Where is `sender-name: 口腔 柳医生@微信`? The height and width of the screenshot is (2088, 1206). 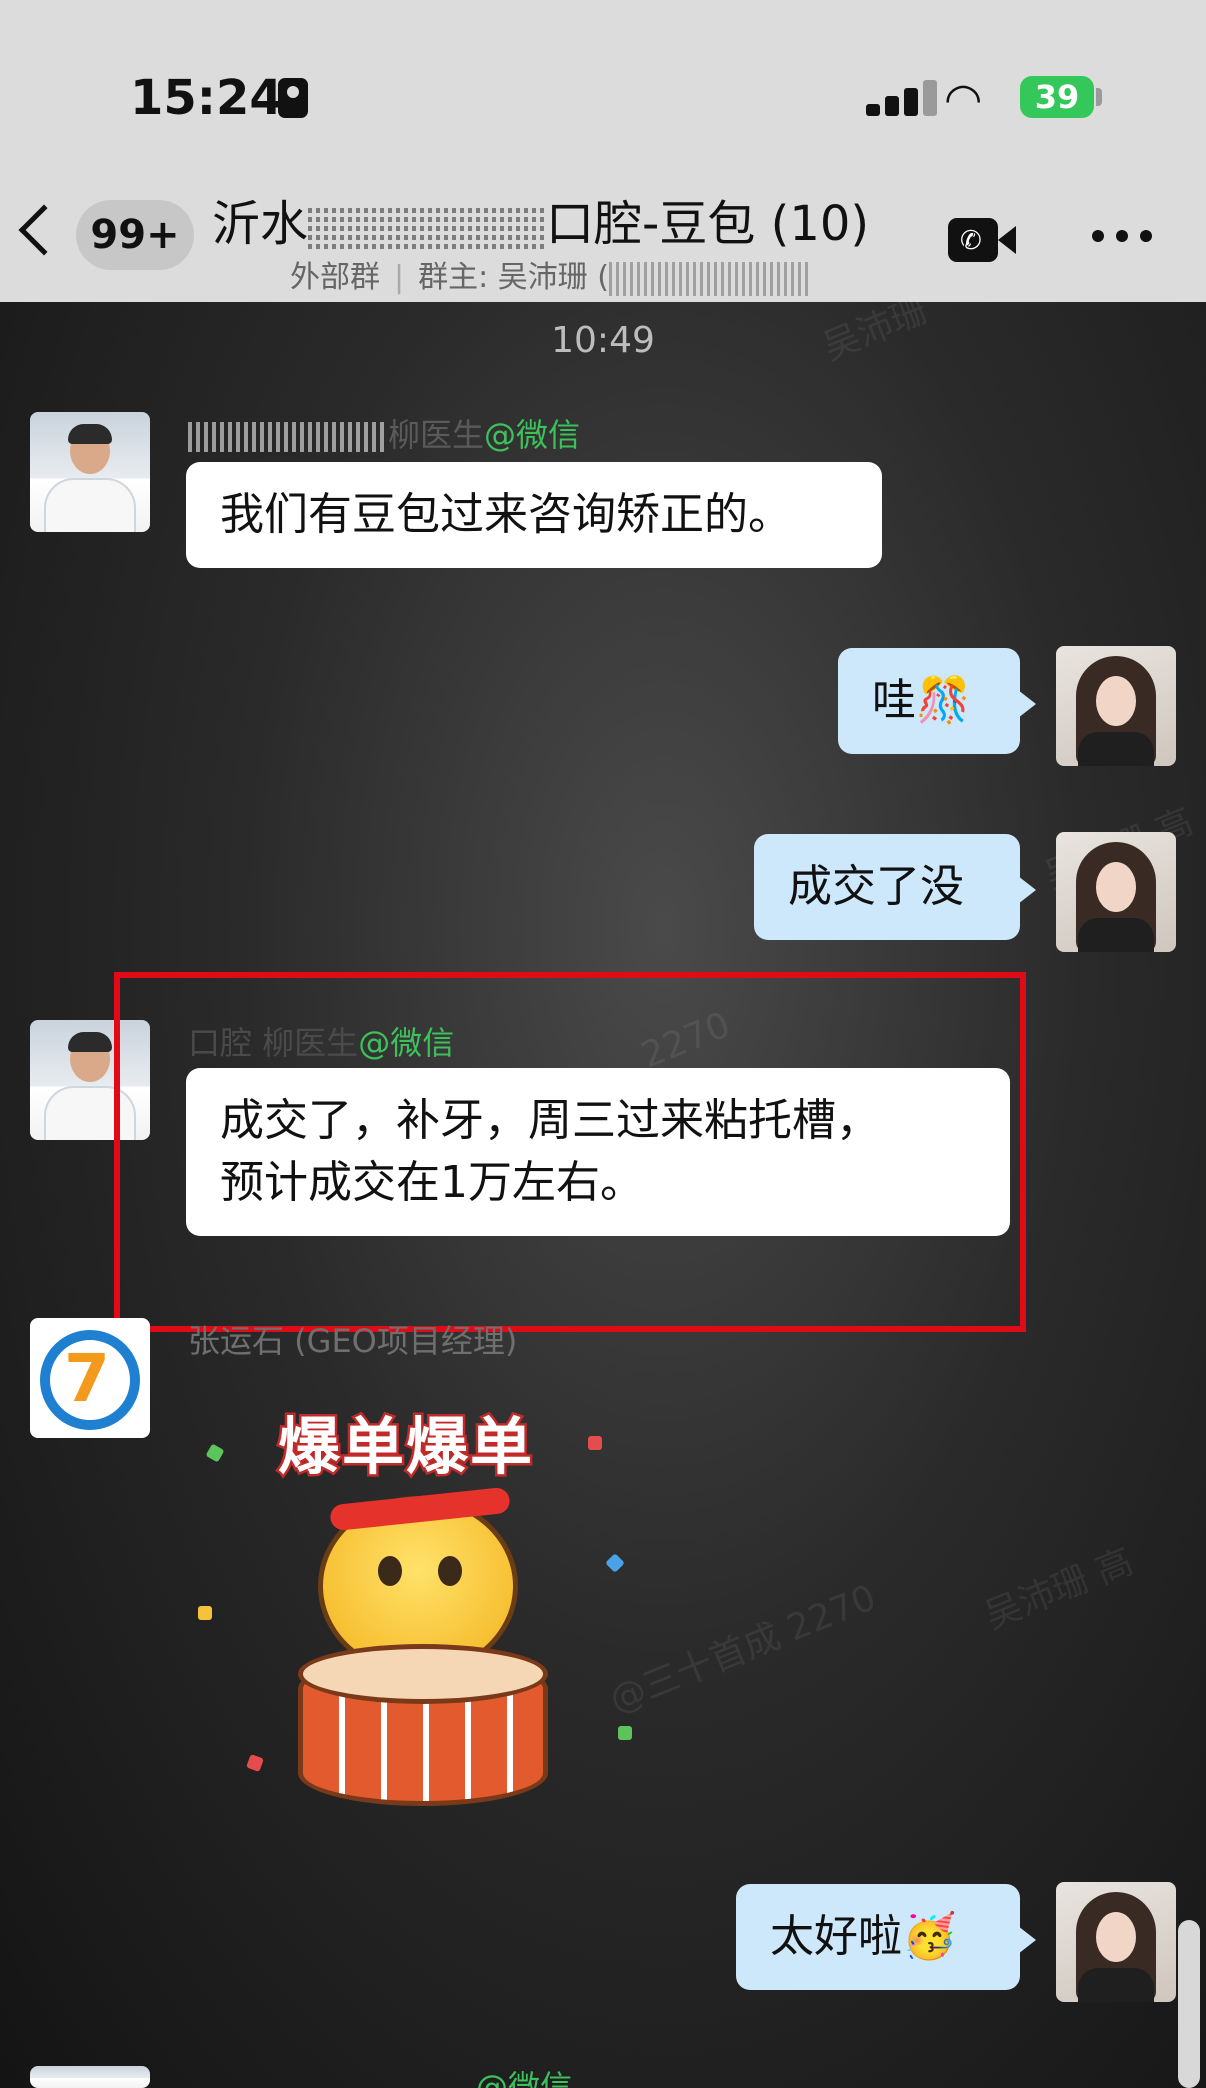
sender-name: 口腔 柳医生@微信 is located at coordinates (321, 1041).